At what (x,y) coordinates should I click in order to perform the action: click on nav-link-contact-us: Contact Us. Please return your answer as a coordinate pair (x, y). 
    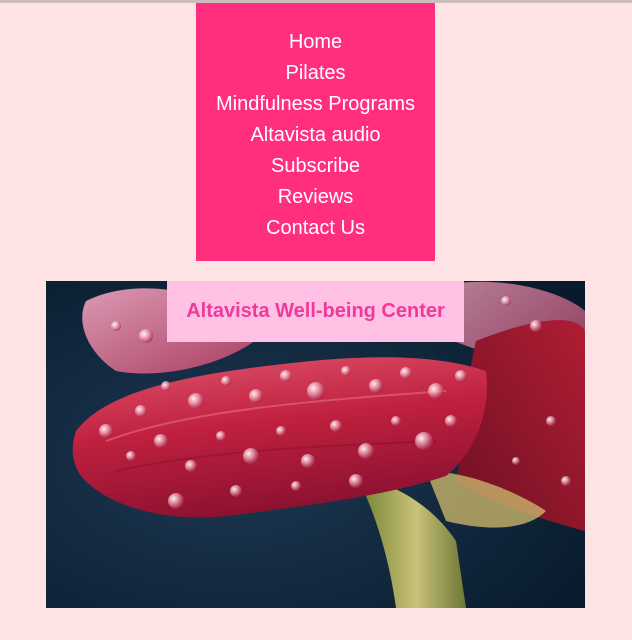
    Looking at the image, I should click on (315, 228).